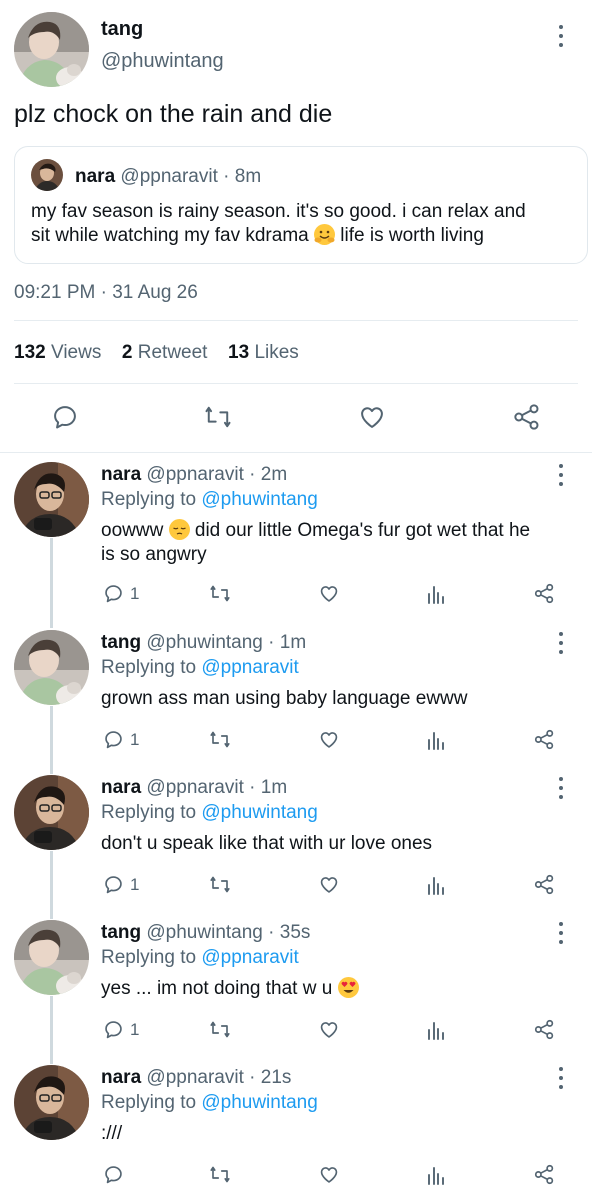 This screenshot has width=592, height=1199. I want to click on author-name: tang, so click(122, 29).